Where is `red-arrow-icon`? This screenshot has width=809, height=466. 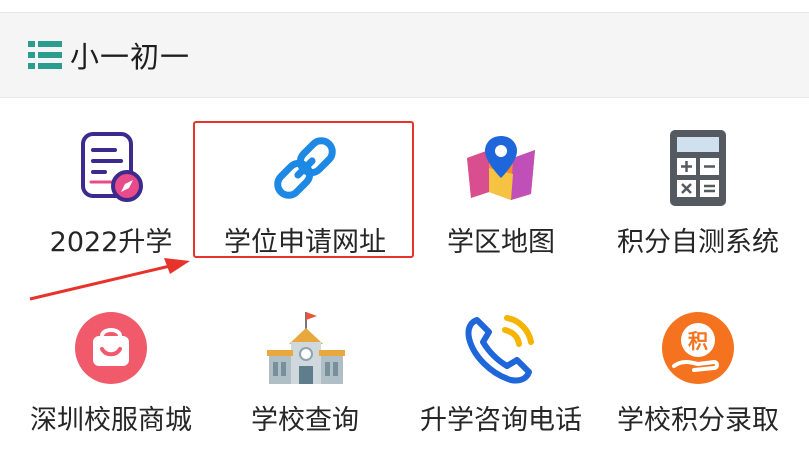 red-arrow-icon is located at coordinates (109, 279).